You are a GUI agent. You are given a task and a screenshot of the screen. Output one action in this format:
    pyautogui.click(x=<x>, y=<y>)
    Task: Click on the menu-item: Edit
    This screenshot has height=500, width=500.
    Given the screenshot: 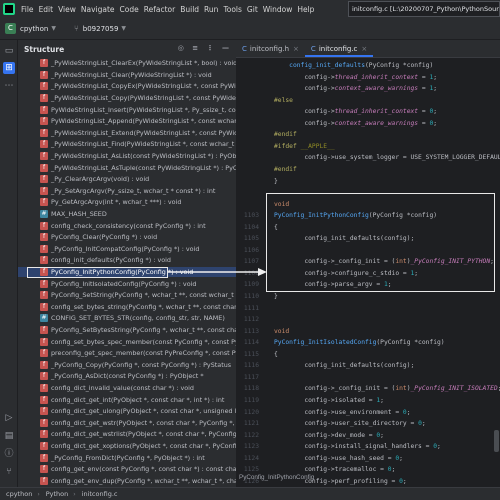 What is the action you would take?
    pyautogui.click(x=46, y=9)
    